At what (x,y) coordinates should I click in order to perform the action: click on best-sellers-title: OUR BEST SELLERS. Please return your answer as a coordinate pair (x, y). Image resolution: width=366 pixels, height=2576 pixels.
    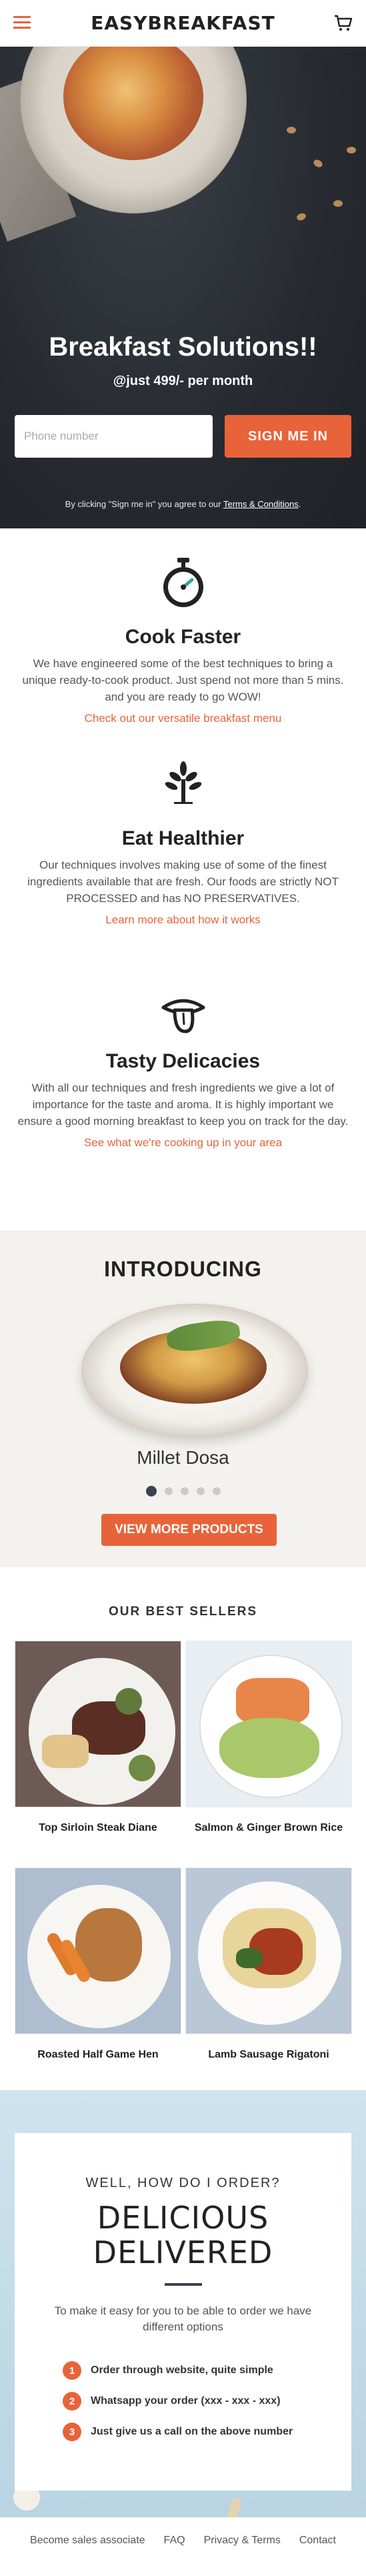
    Looking at the image, I should click on (183, 1612).